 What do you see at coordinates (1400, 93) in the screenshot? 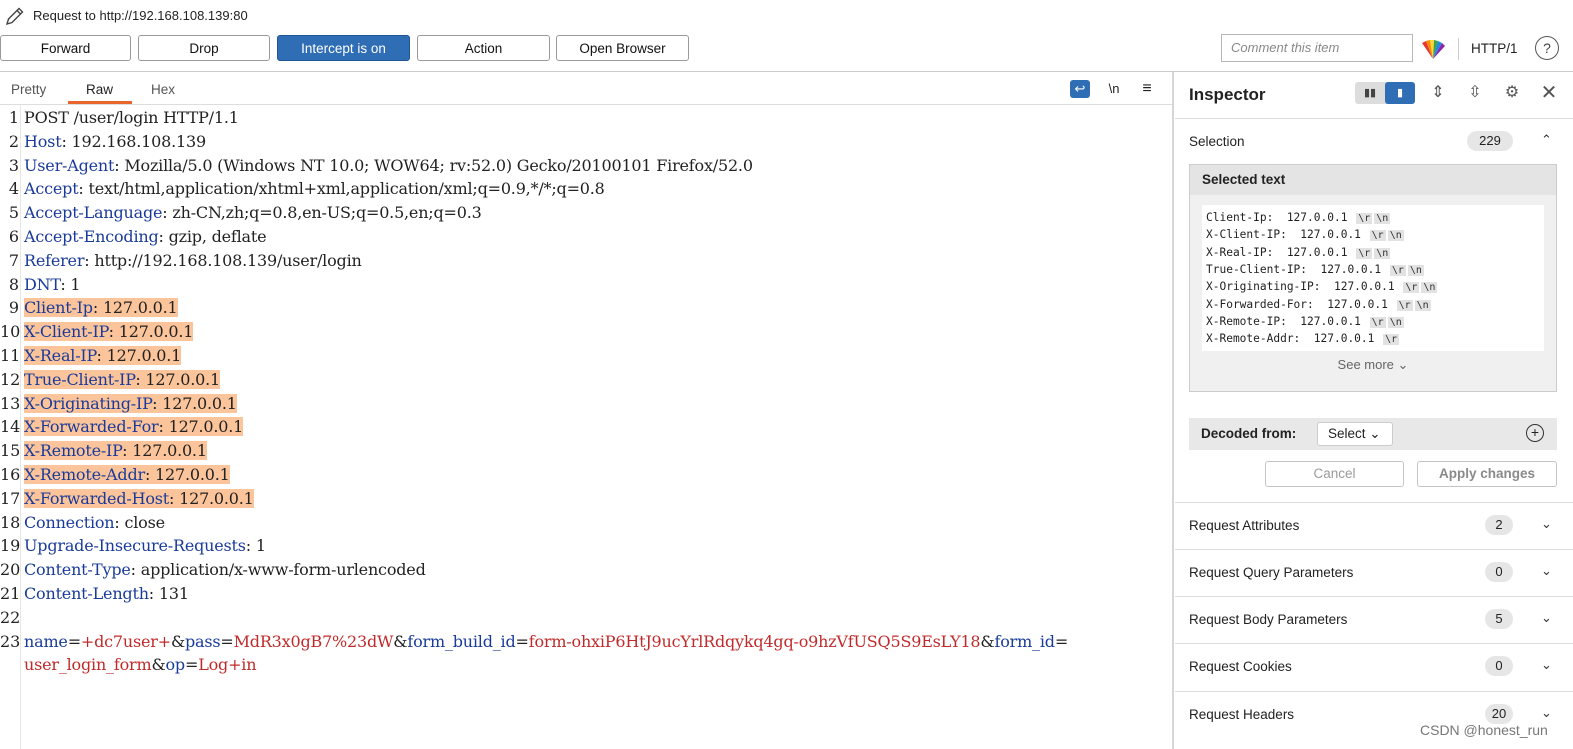
I see `layout-side-icon: ▮` at bounding box center [1400, 93].